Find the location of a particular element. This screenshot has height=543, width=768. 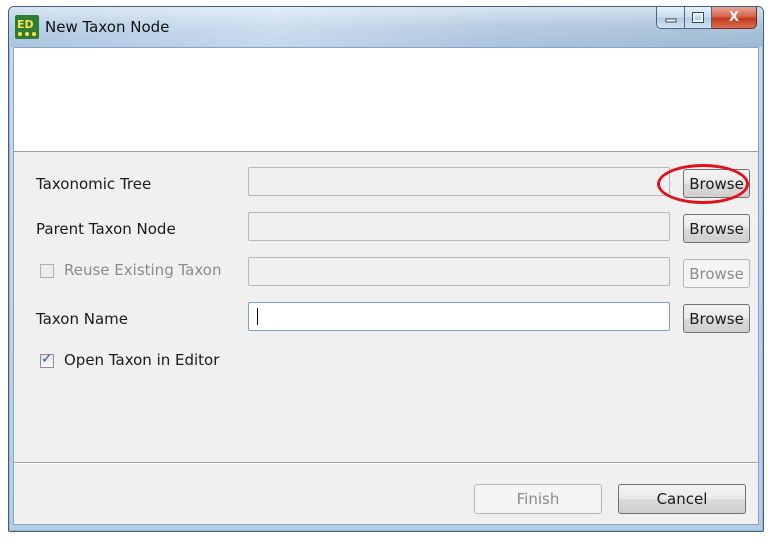

checkmark-icon: ✓ is located at coordinates (47, 359).